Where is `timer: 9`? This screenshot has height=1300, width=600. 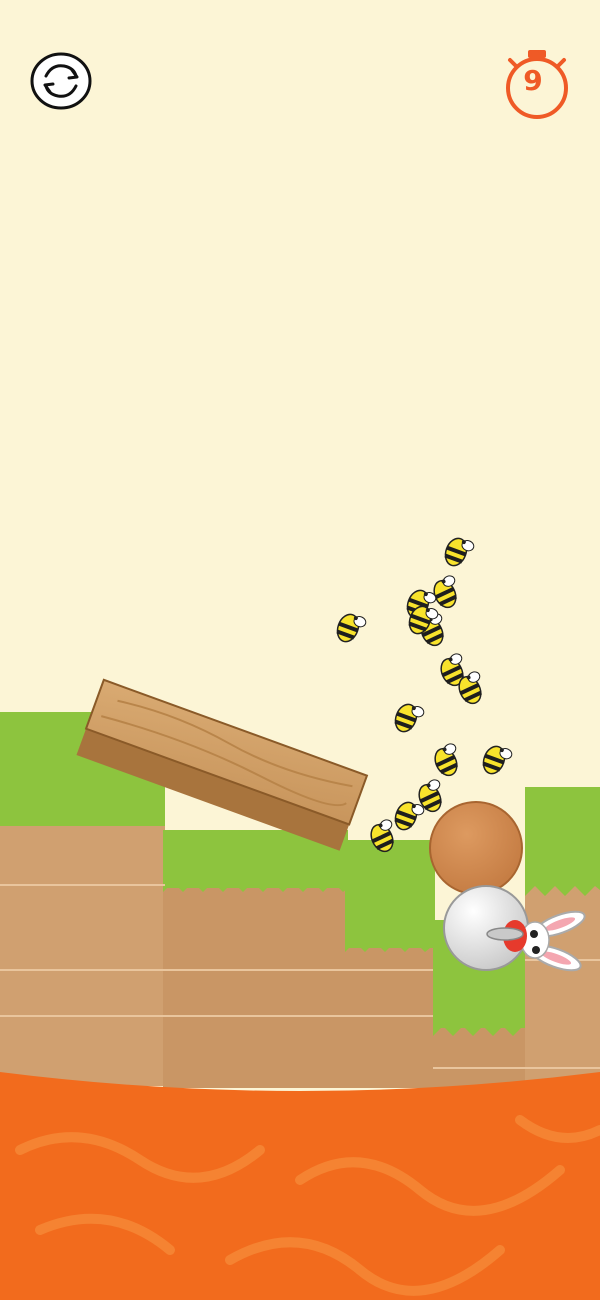 timer: 9 is located at coordinates (537, 81).